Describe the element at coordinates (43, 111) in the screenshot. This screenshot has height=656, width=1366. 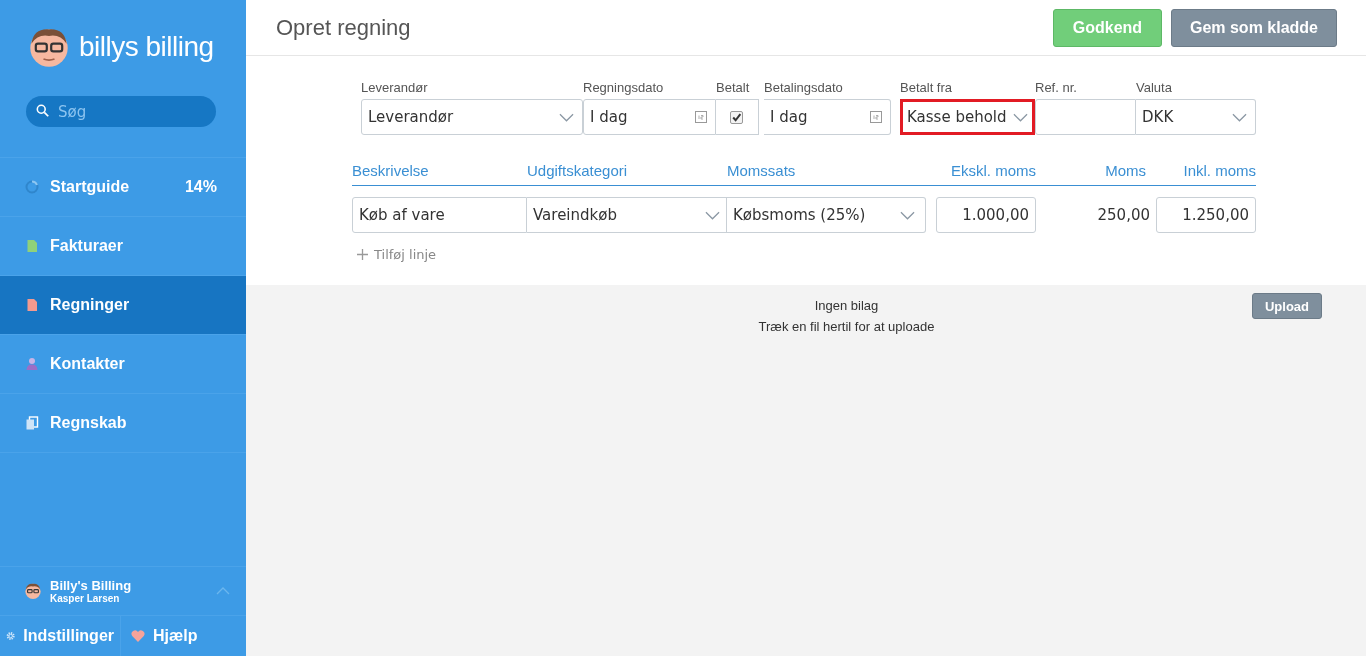
I see `search-icon` at that location.